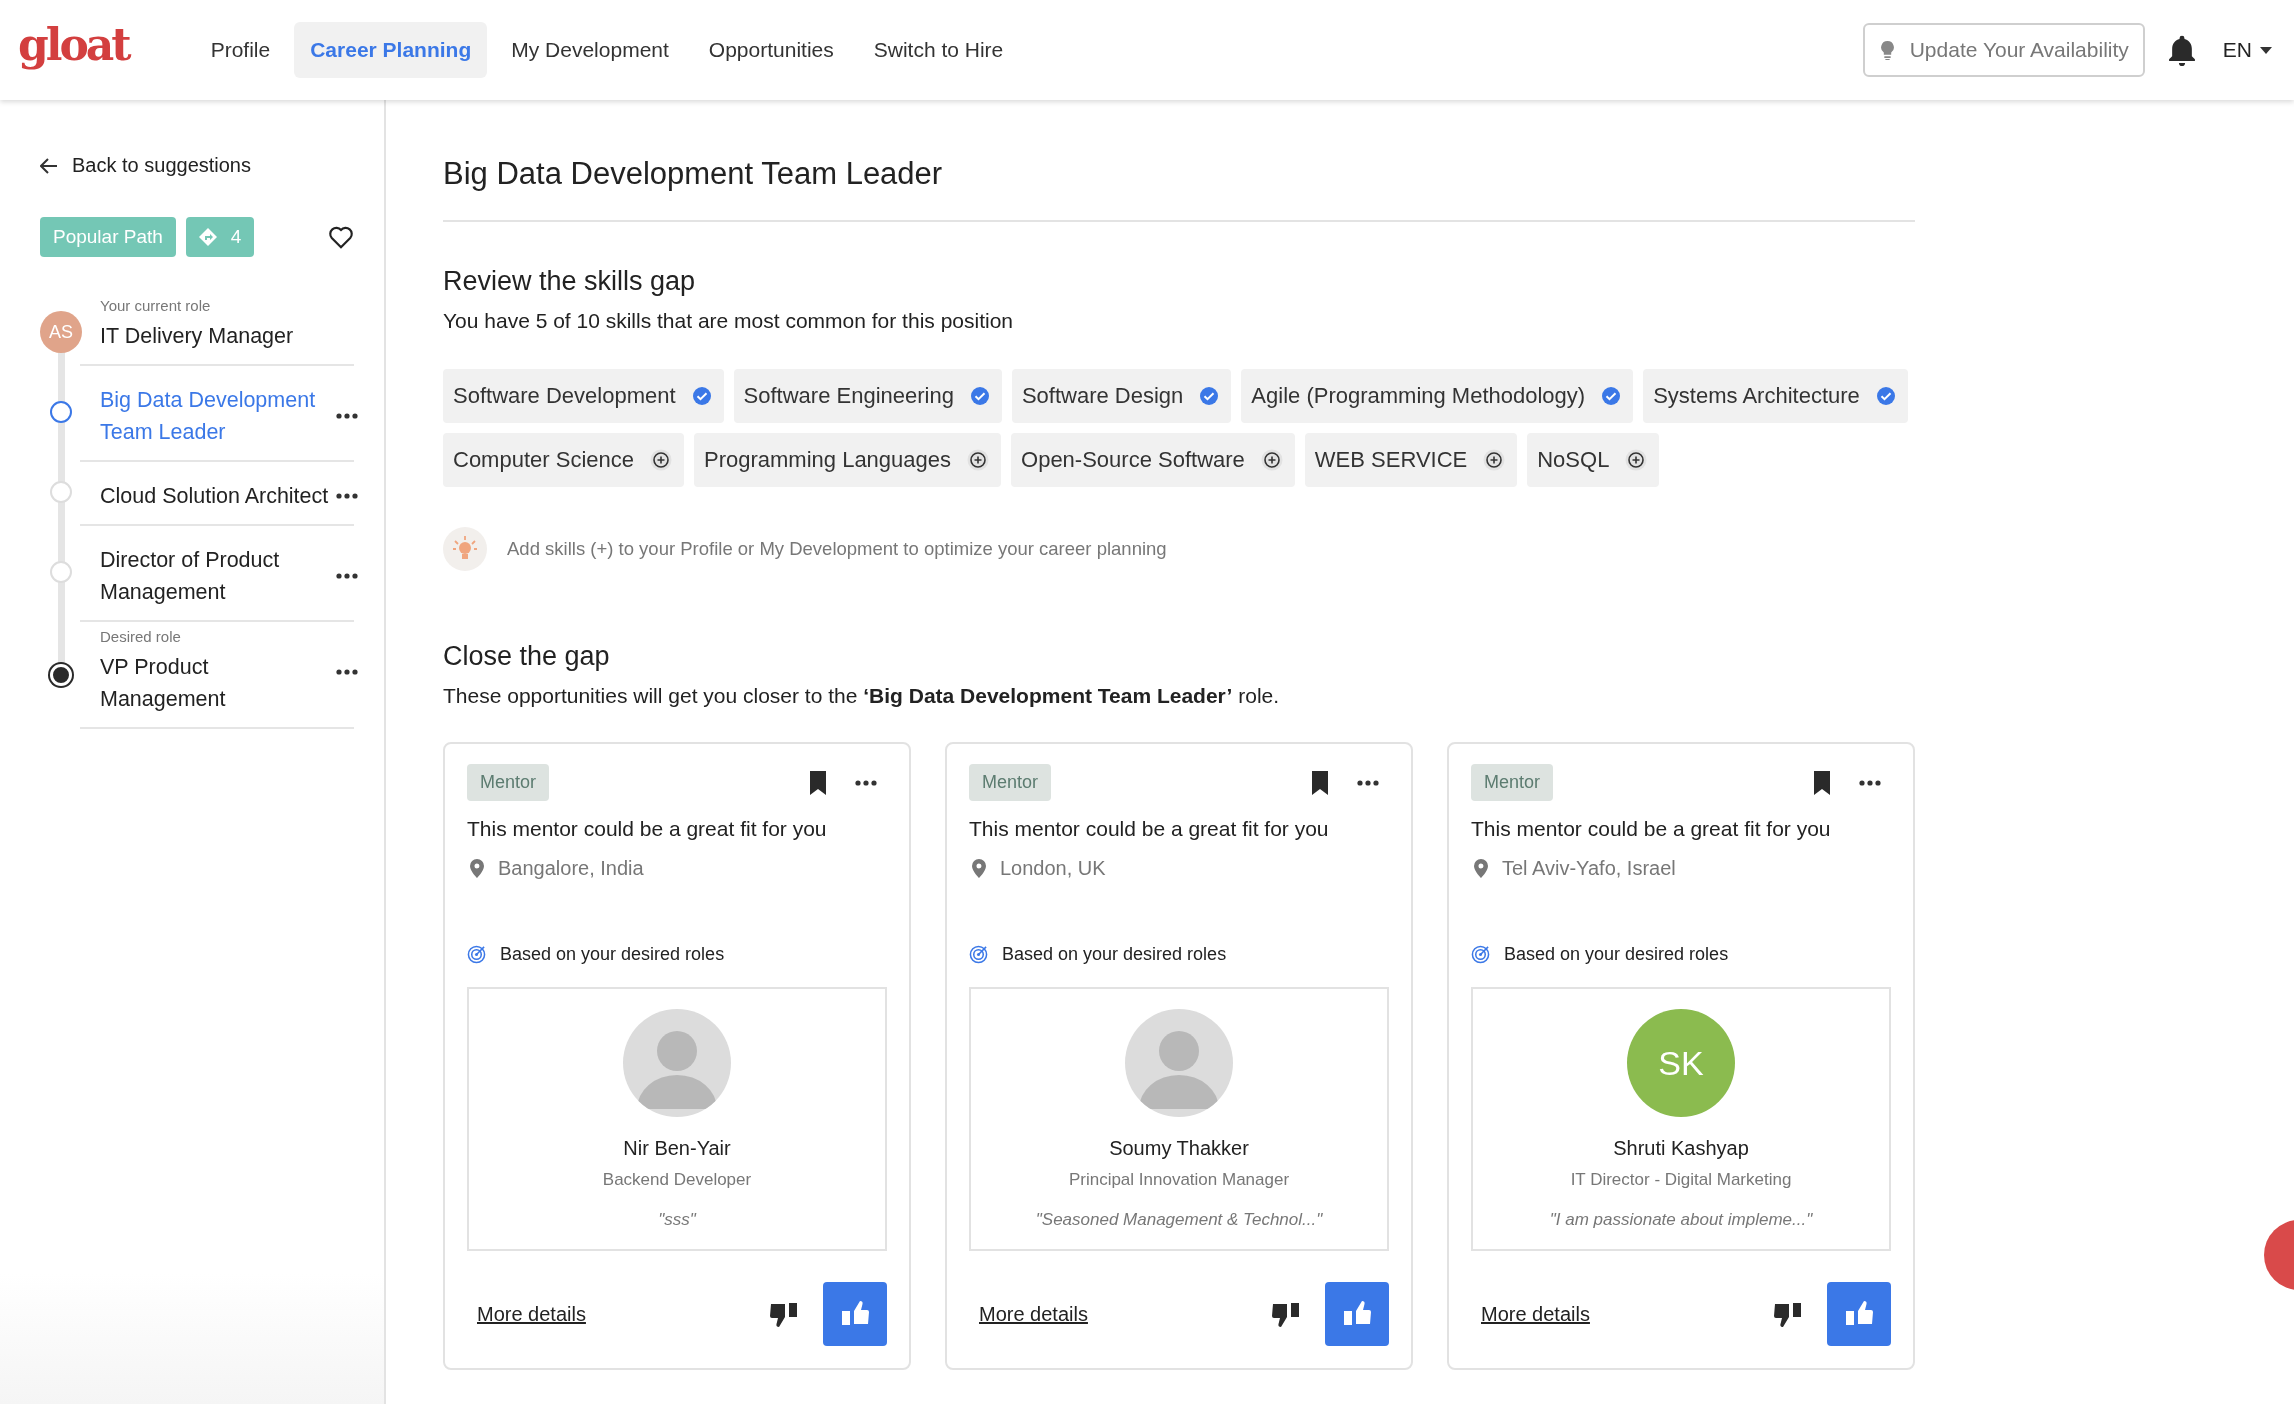 Image resolution: width=2294 pixels, height=1404 pixels. I want to click on skill-chip: Open-Source Software, so click(1153, 460).